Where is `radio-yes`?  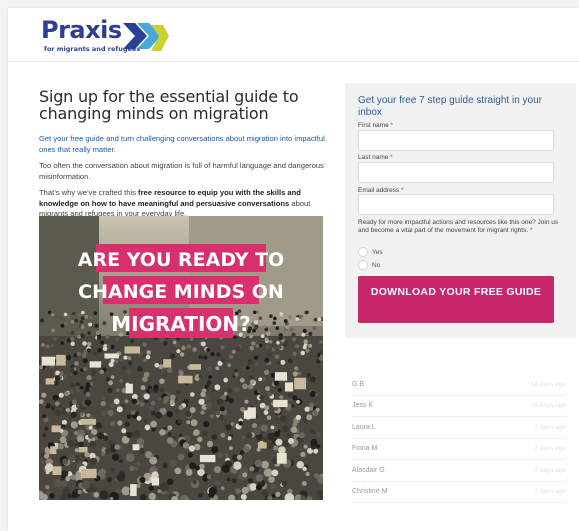
radio-yes is located at coordinates (363, 252).